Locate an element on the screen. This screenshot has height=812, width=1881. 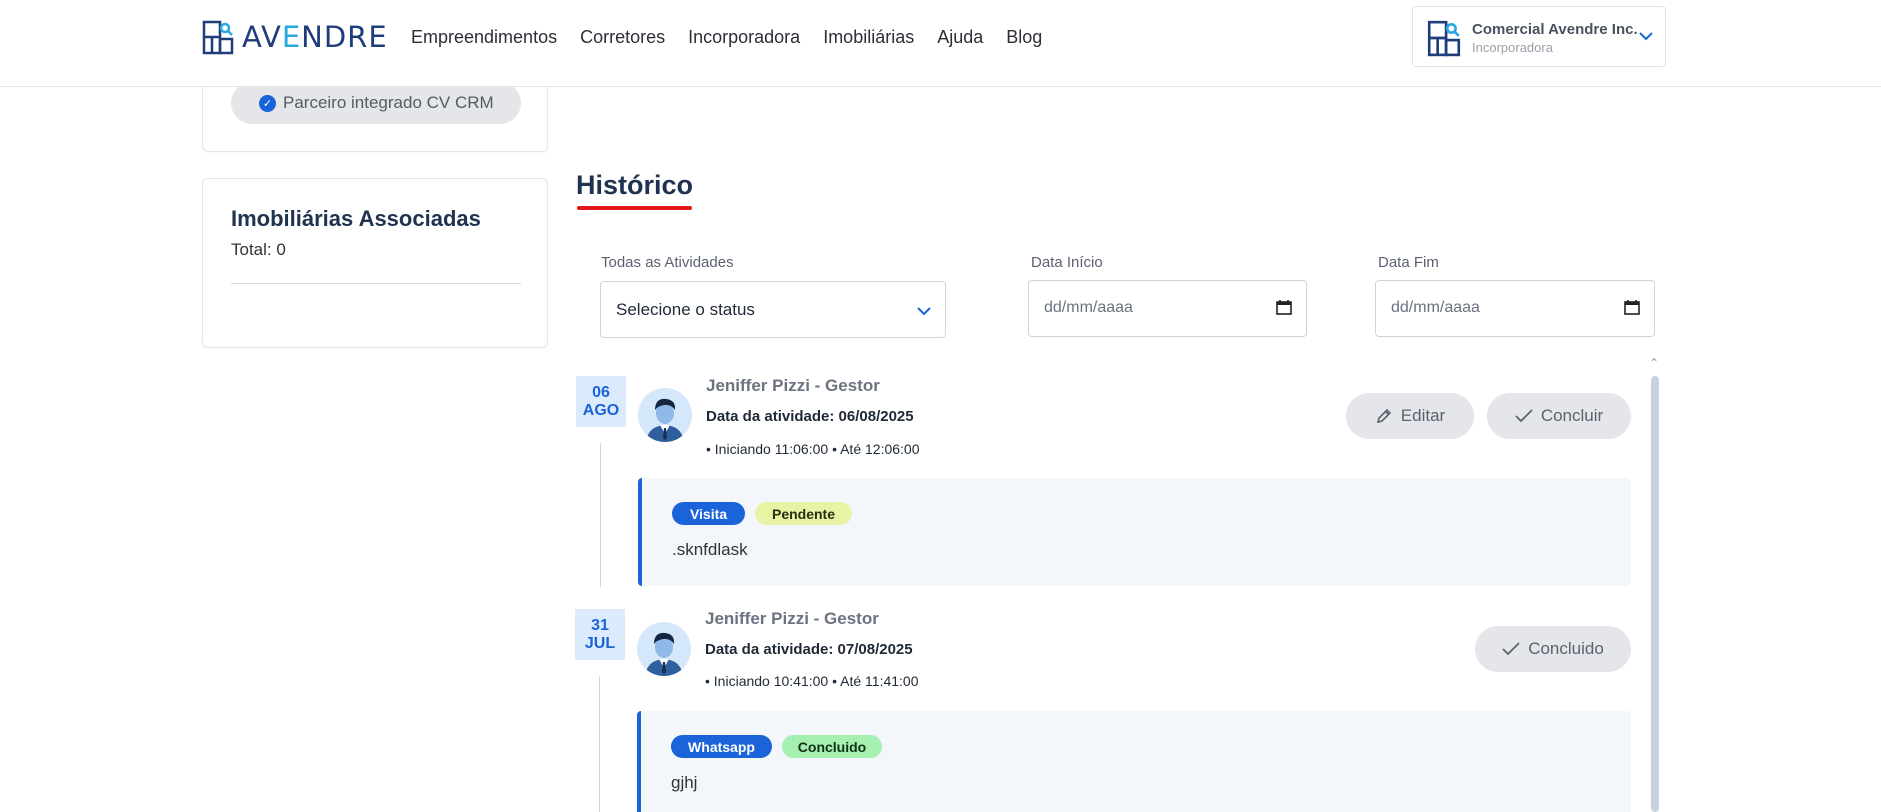
nav-imobiliarias: Imobiliárias is located at coordinates (868, 37).